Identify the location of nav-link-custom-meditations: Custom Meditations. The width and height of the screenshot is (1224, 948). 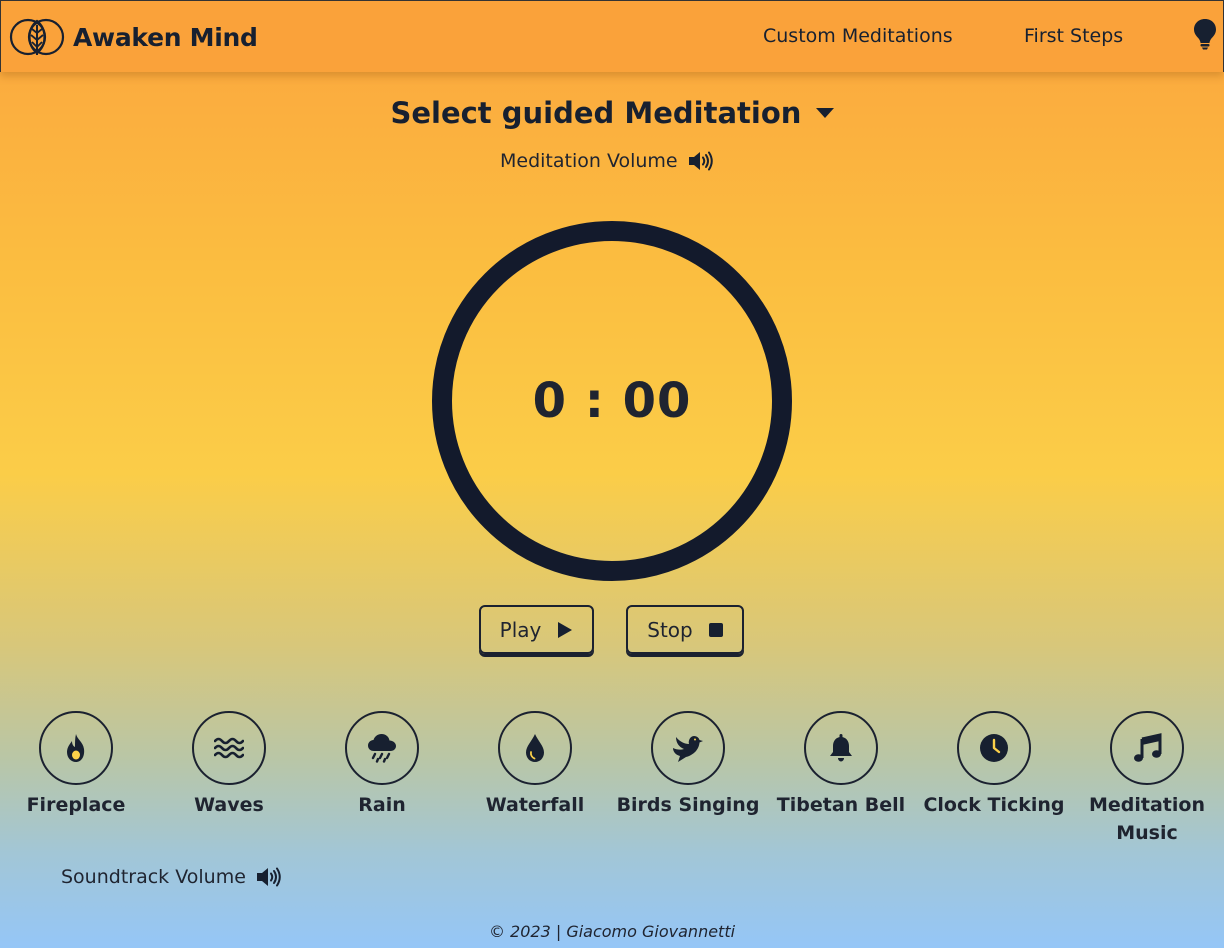
(858, 36).